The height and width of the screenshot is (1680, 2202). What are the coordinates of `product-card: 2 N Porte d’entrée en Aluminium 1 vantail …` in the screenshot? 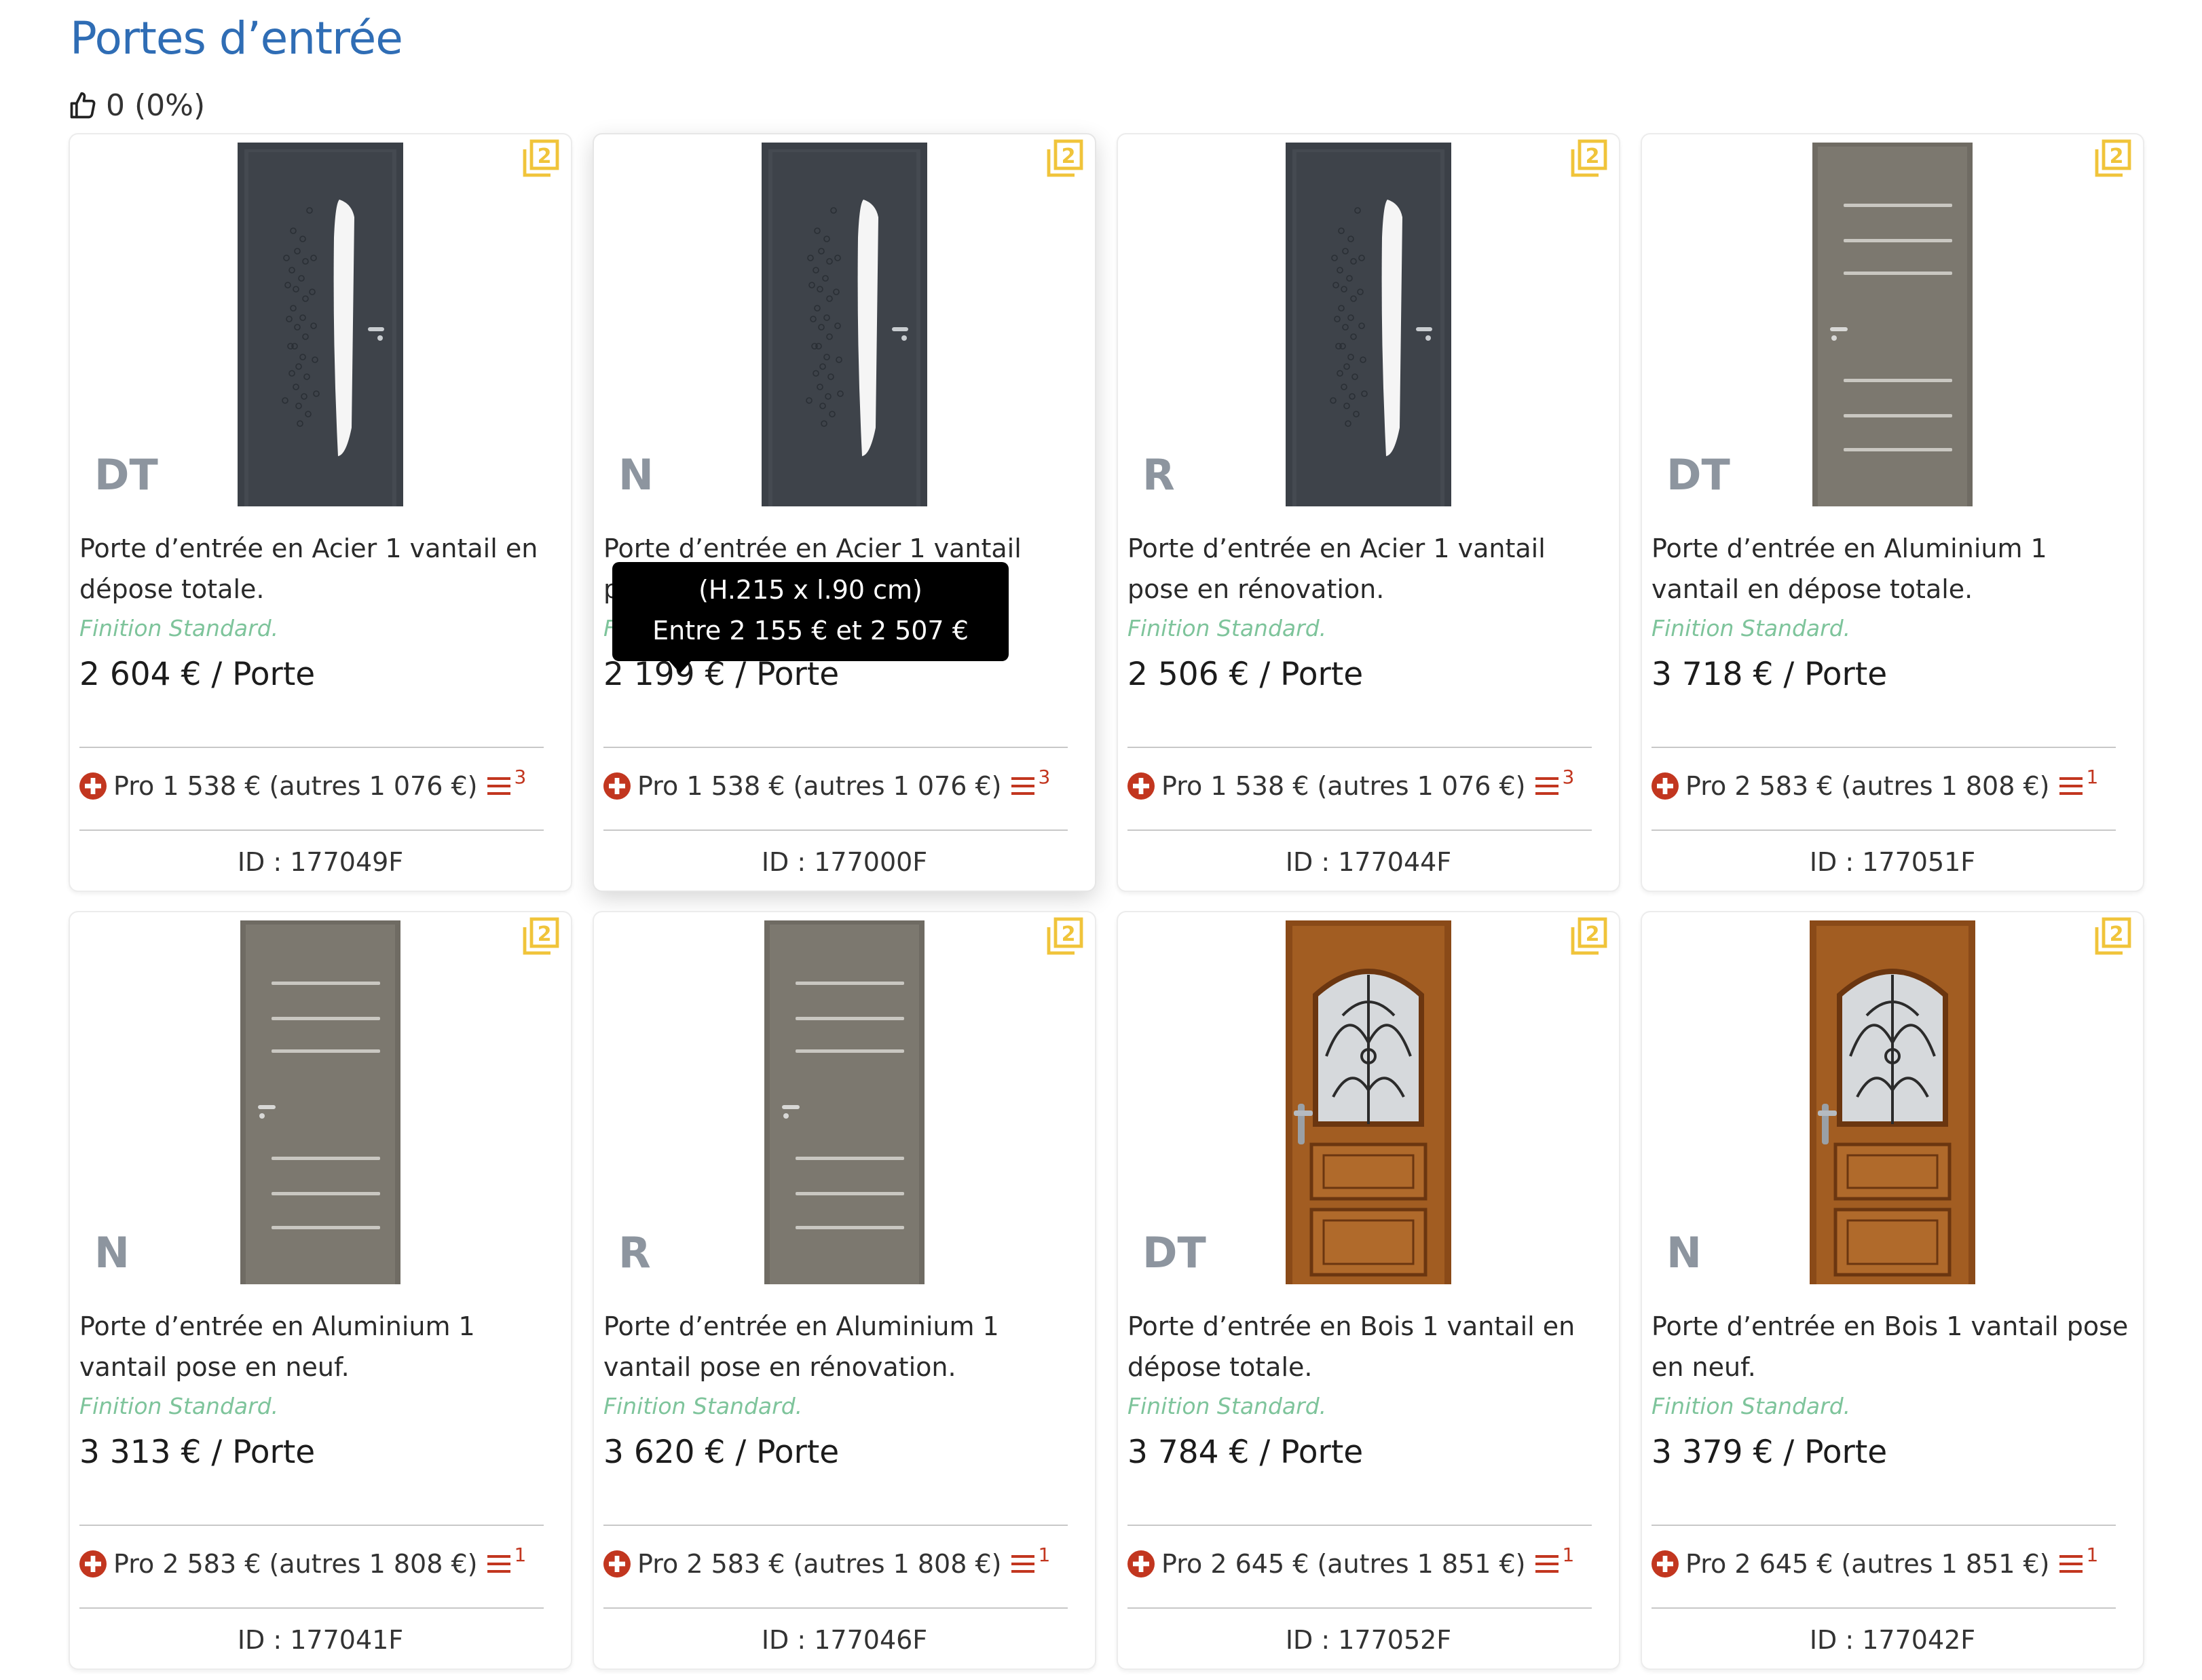 It's located at (320, 1291).